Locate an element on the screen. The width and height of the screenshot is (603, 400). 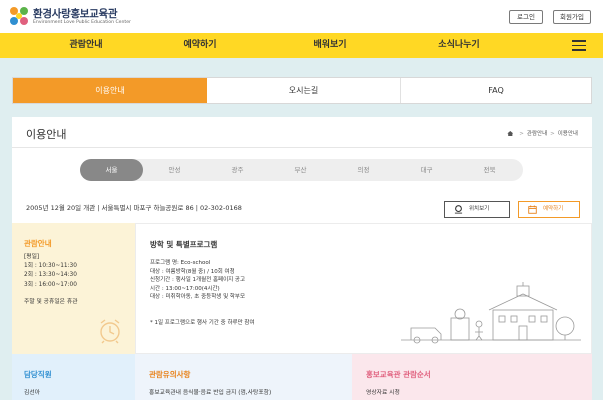
notice-heading: 관람유의사항 is located at coordinates (170, 374).